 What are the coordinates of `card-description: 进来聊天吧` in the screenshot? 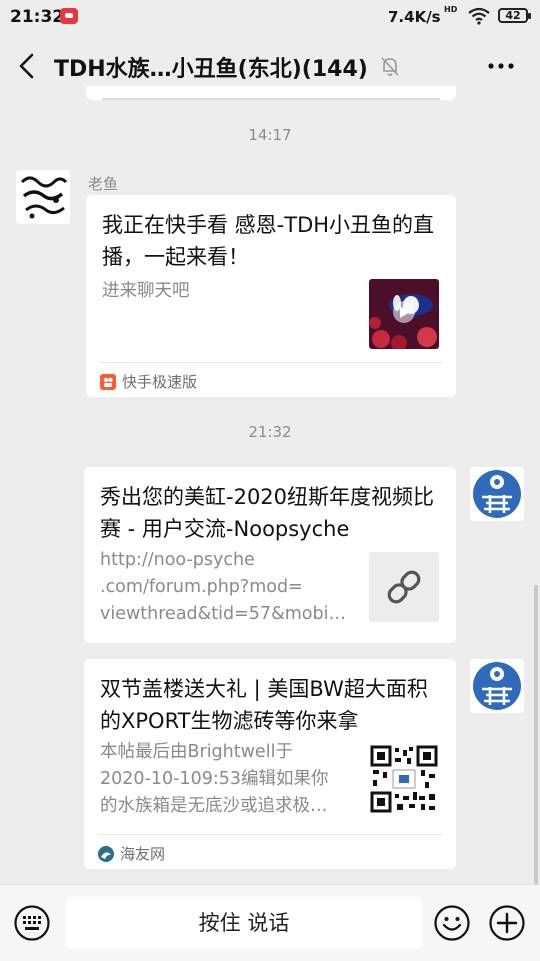 It's located at (146, 291).